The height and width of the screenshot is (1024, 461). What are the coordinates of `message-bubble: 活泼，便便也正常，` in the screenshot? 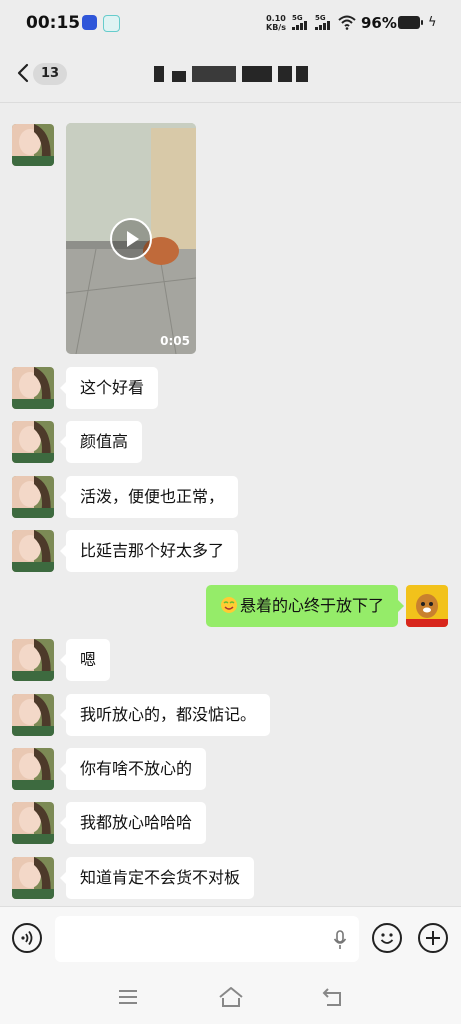 It's located at (149, 497).